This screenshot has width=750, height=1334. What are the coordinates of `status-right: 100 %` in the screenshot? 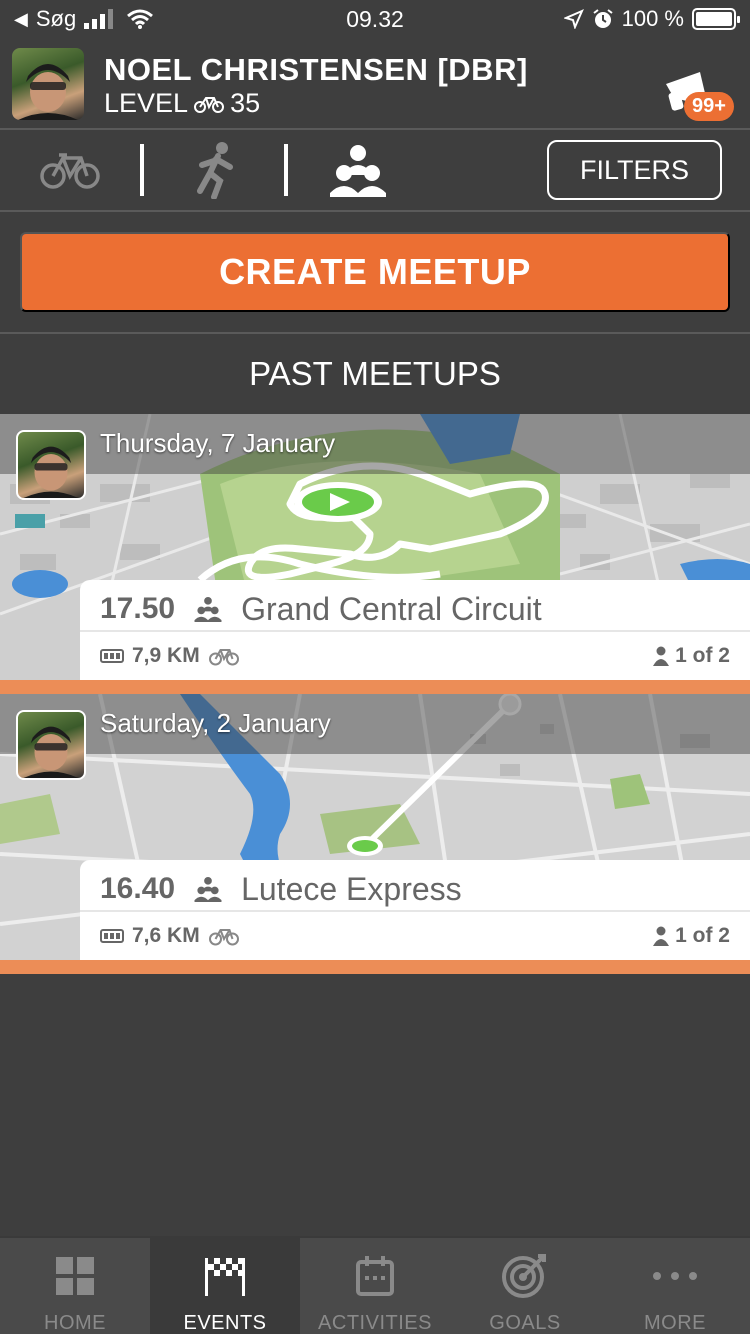 It's located at (651, 19).